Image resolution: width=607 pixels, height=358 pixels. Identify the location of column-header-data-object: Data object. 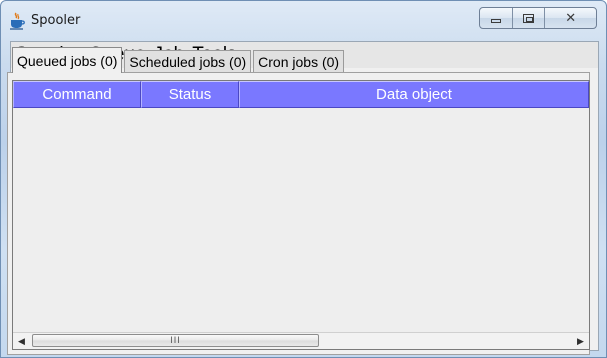
(414, 94).